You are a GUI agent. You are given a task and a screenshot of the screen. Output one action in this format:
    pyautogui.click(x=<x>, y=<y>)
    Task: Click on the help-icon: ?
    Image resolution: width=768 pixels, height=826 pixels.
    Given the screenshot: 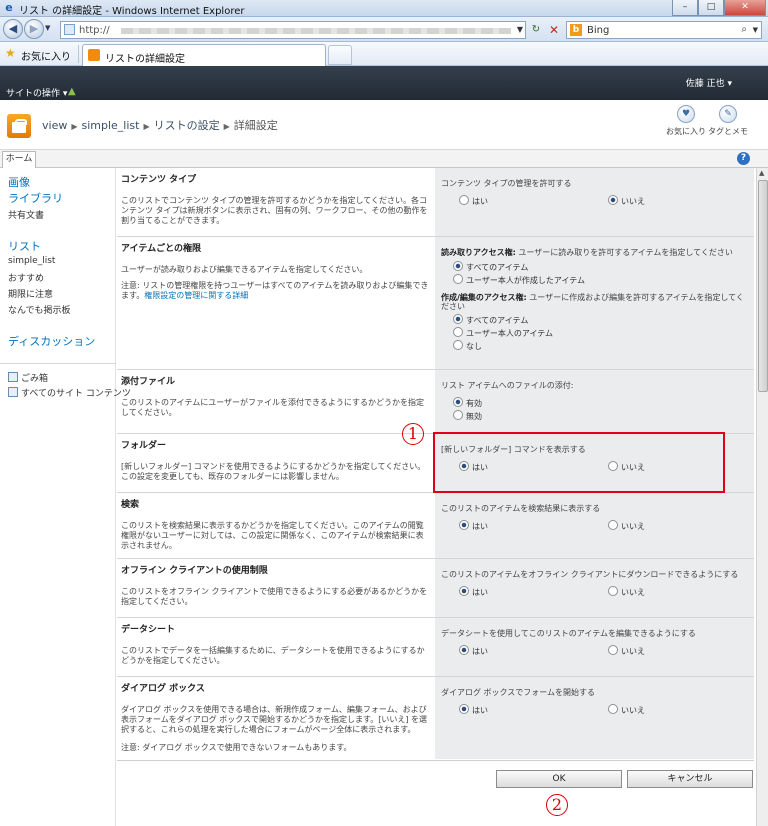 What is the action you would take?
    pyautogui.click(x=743, y=158)
    